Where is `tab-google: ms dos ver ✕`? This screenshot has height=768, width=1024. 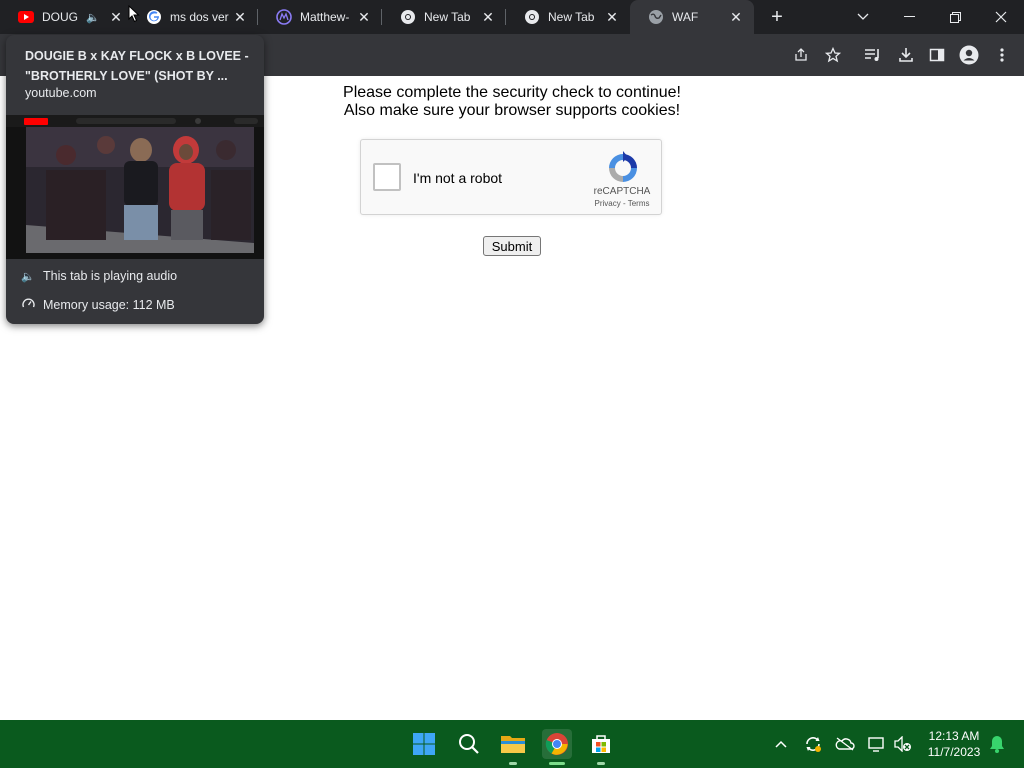 tab-google: ms dos ver ✕ is located at coordinates (193, 17).